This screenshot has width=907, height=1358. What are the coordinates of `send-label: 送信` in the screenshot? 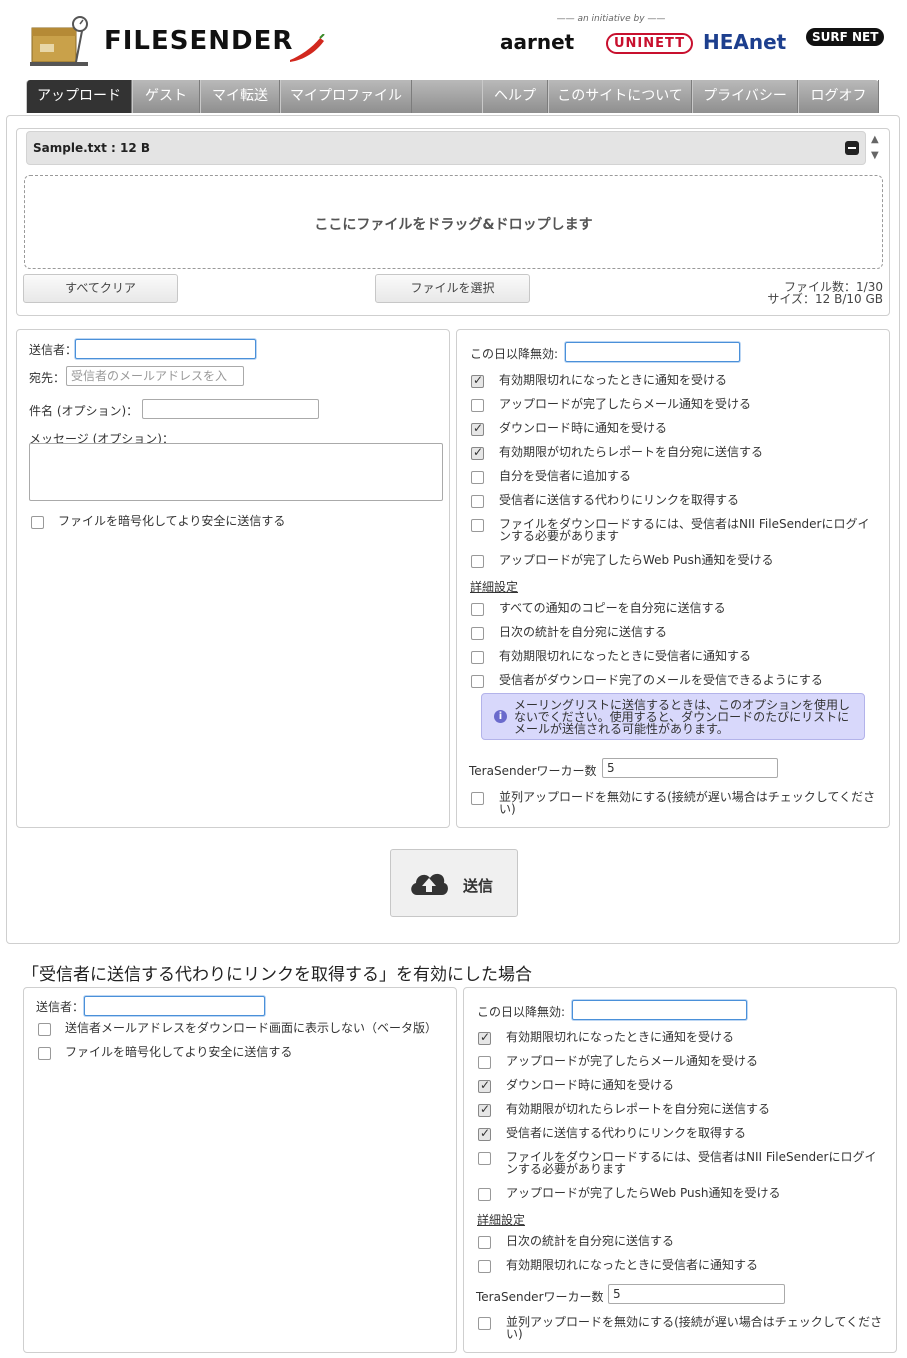 It's located at (478, 886).